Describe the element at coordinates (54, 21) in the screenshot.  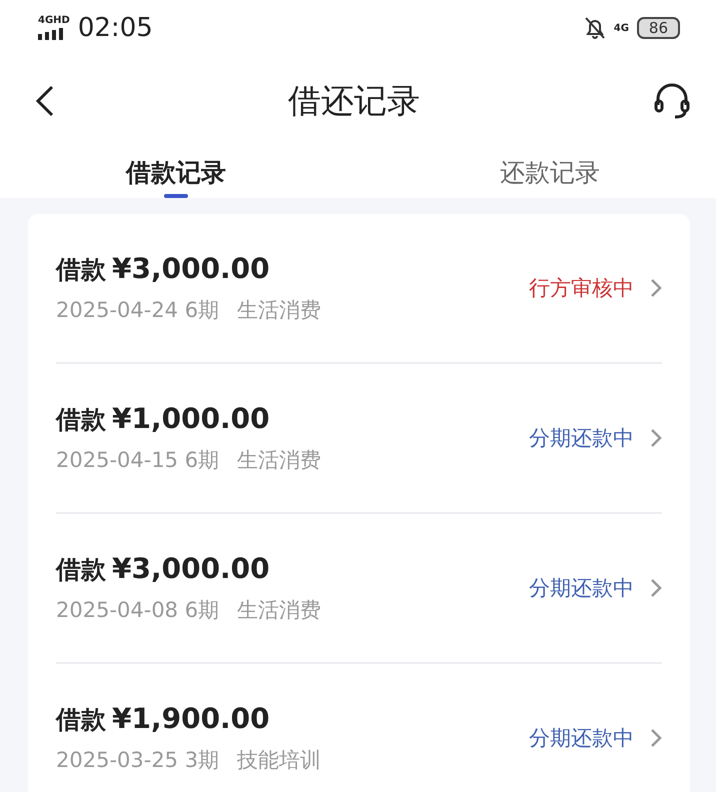
I see `network-label: 4GHD` at that location.